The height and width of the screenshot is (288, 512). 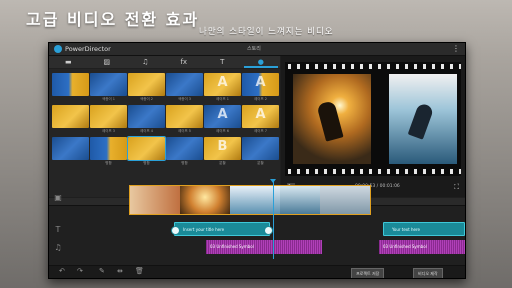 I want to click on app-title: PowerDirector, so click(x=88, y=49).